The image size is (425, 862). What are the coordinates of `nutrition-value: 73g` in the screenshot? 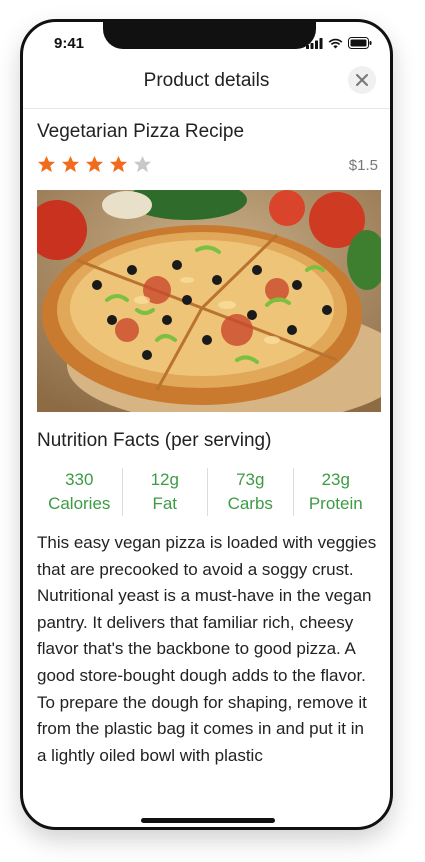 It's located at (250, 479).